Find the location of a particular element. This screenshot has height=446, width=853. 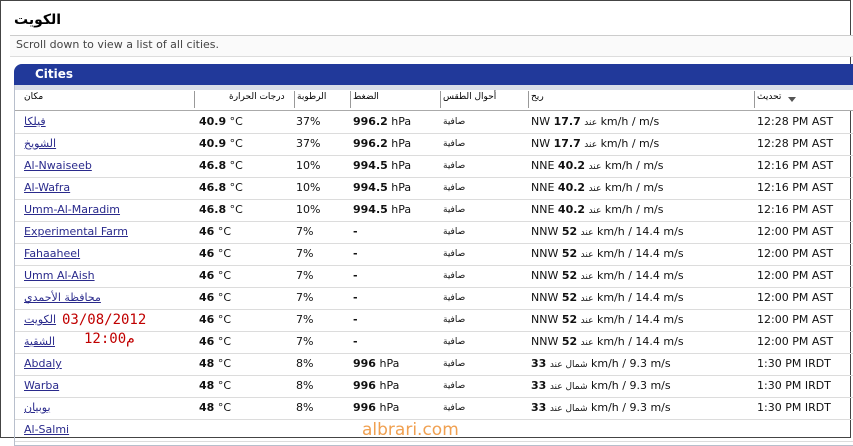

city-link: Al-Wafra is located at coordinates (47, 187).